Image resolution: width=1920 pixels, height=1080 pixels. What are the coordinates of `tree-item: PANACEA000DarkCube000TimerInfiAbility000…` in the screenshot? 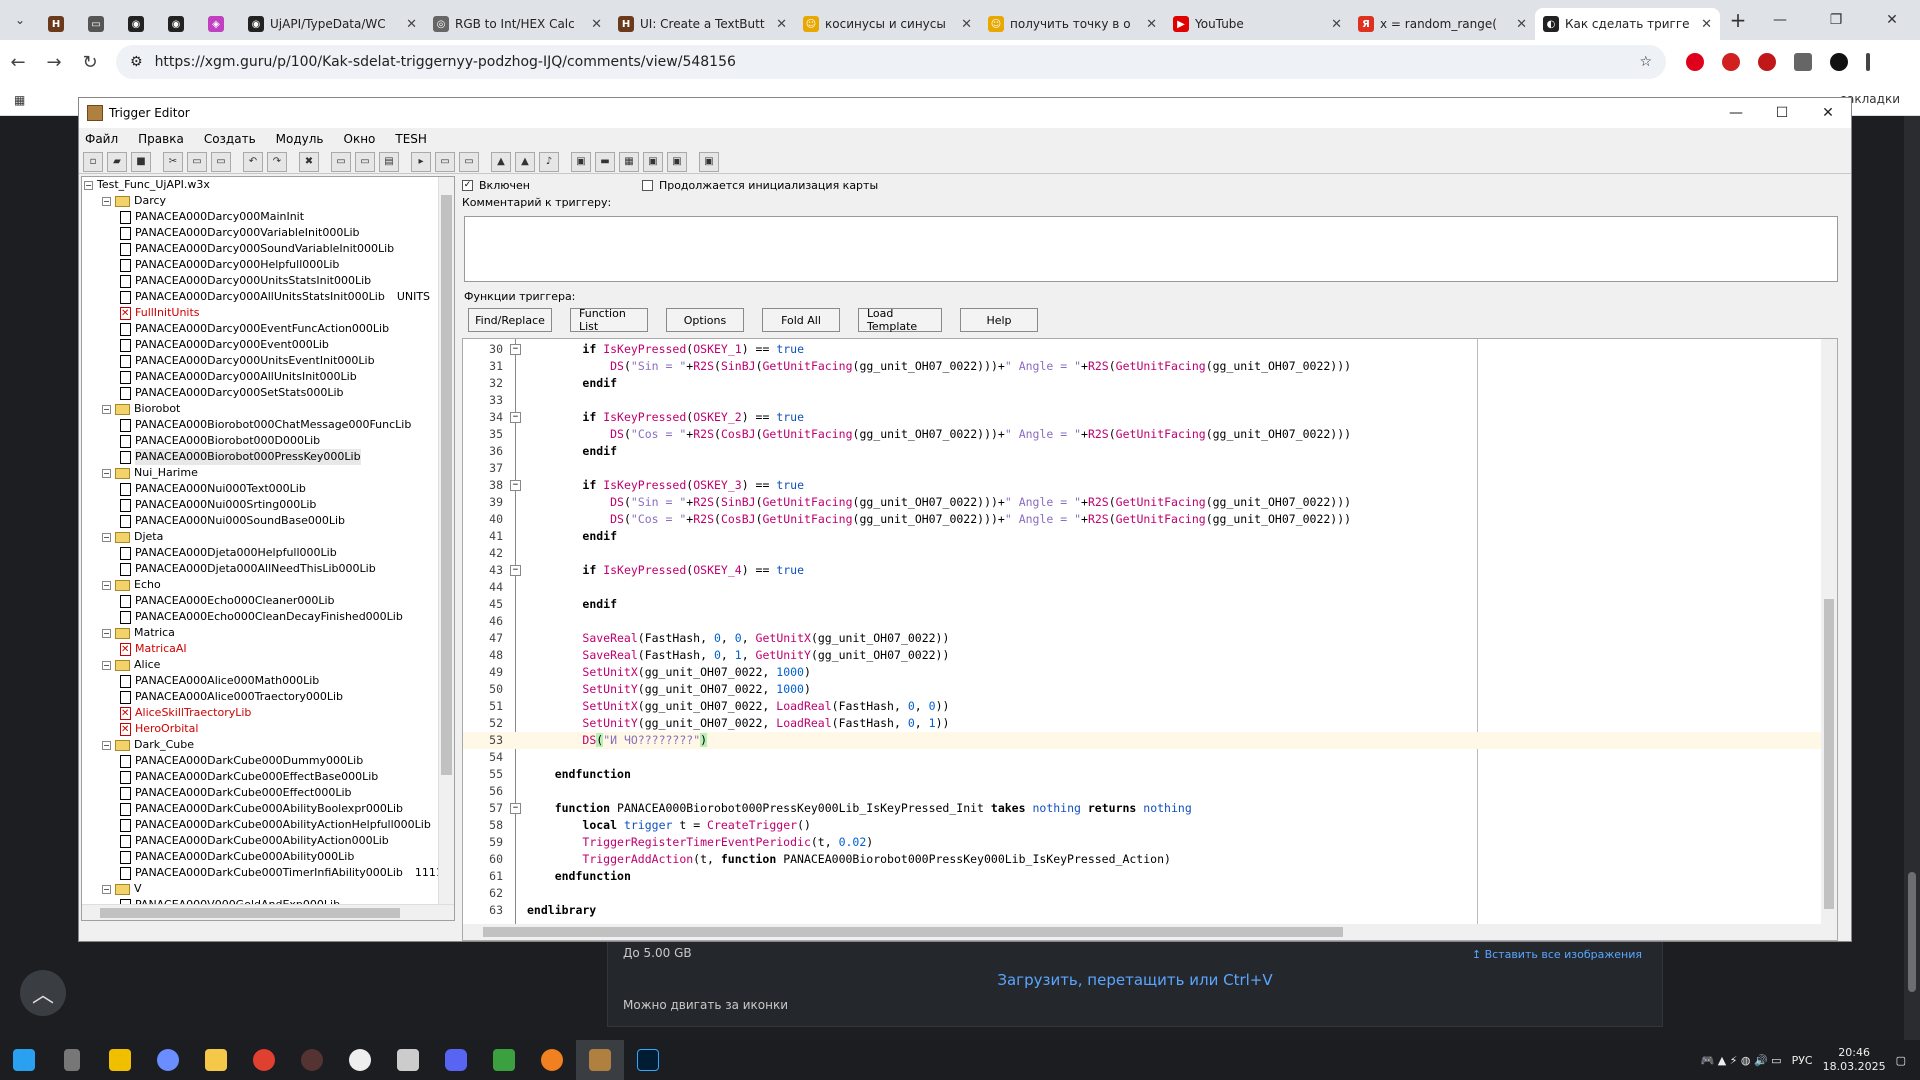 It's located at (261, 873).